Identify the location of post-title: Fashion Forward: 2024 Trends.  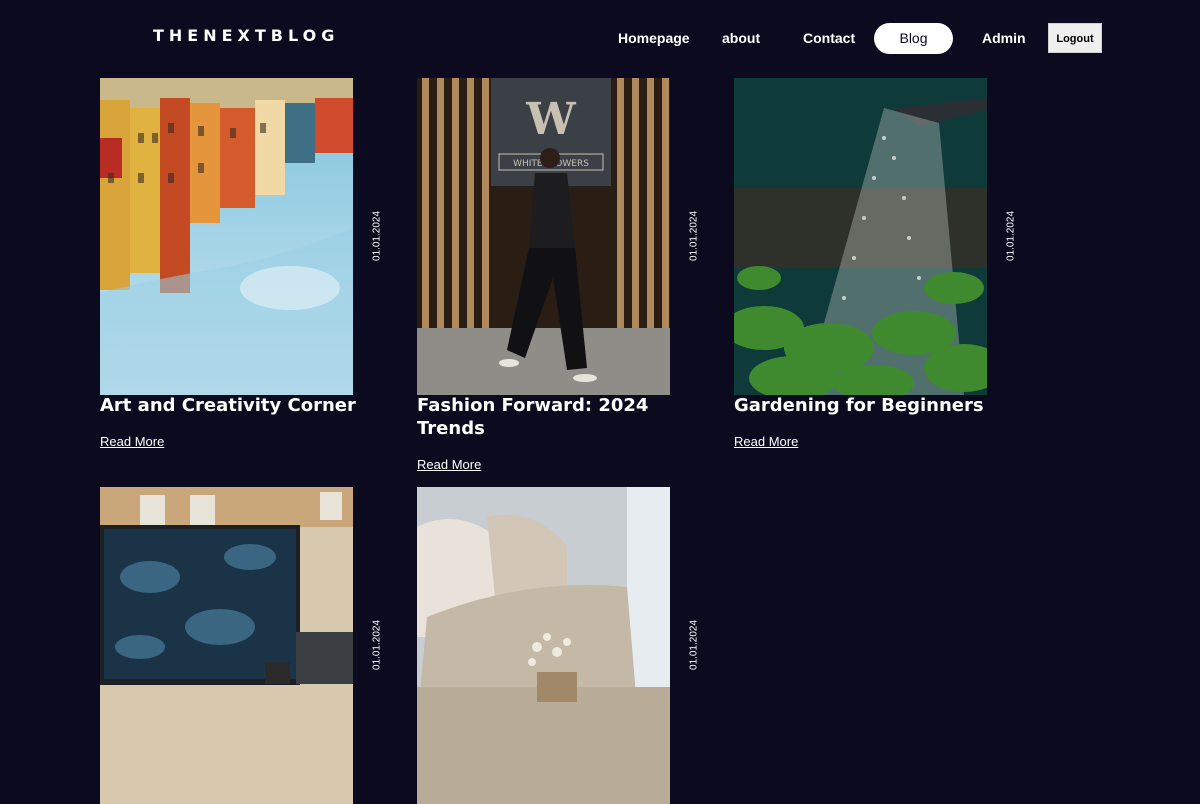
(552, 417).